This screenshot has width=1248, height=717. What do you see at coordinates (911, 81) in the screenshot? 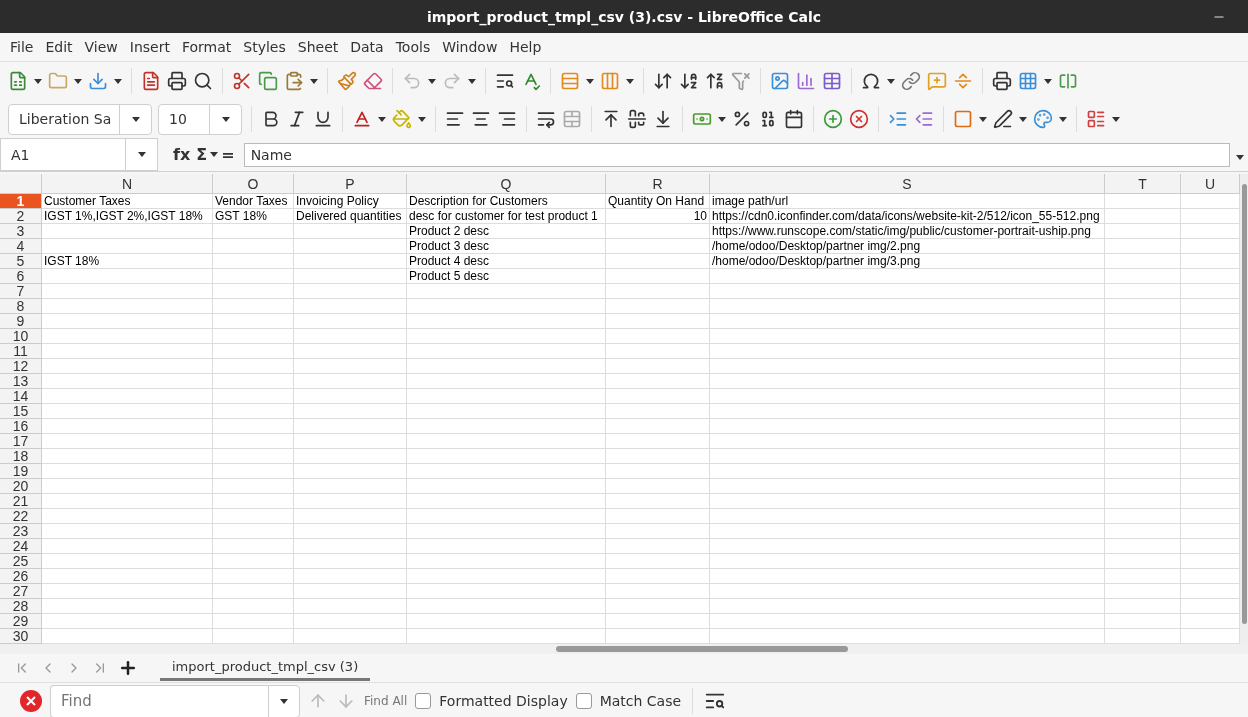
I see `link-icon` at bounding box center [911, 81].